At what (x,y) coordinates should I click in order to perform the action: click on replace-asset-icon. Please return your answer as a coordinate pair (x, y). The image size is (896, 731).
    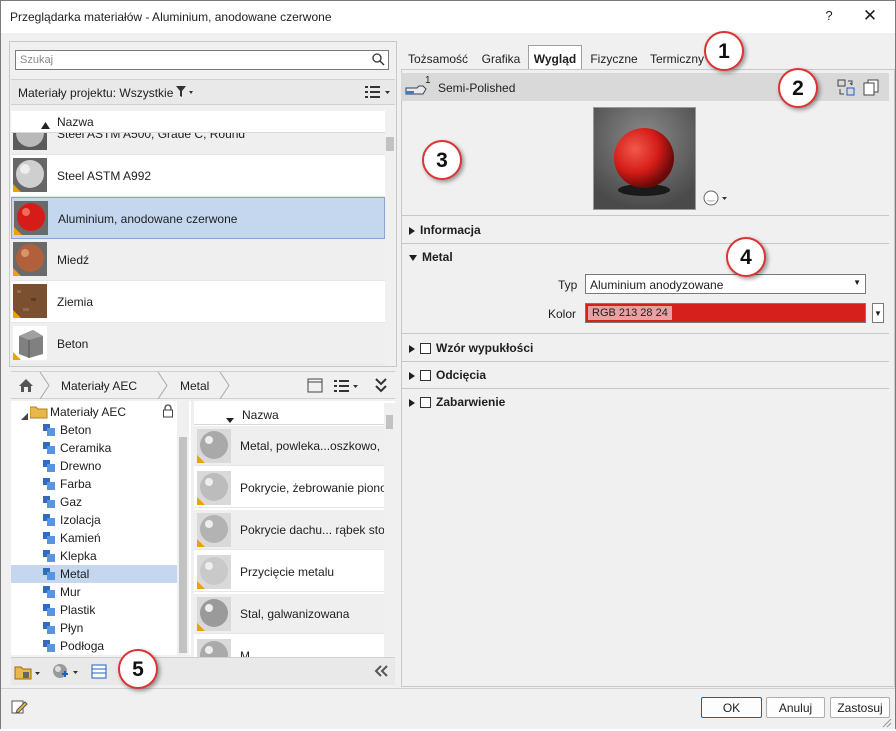
    Looking at the image, I should click on (846, 89).